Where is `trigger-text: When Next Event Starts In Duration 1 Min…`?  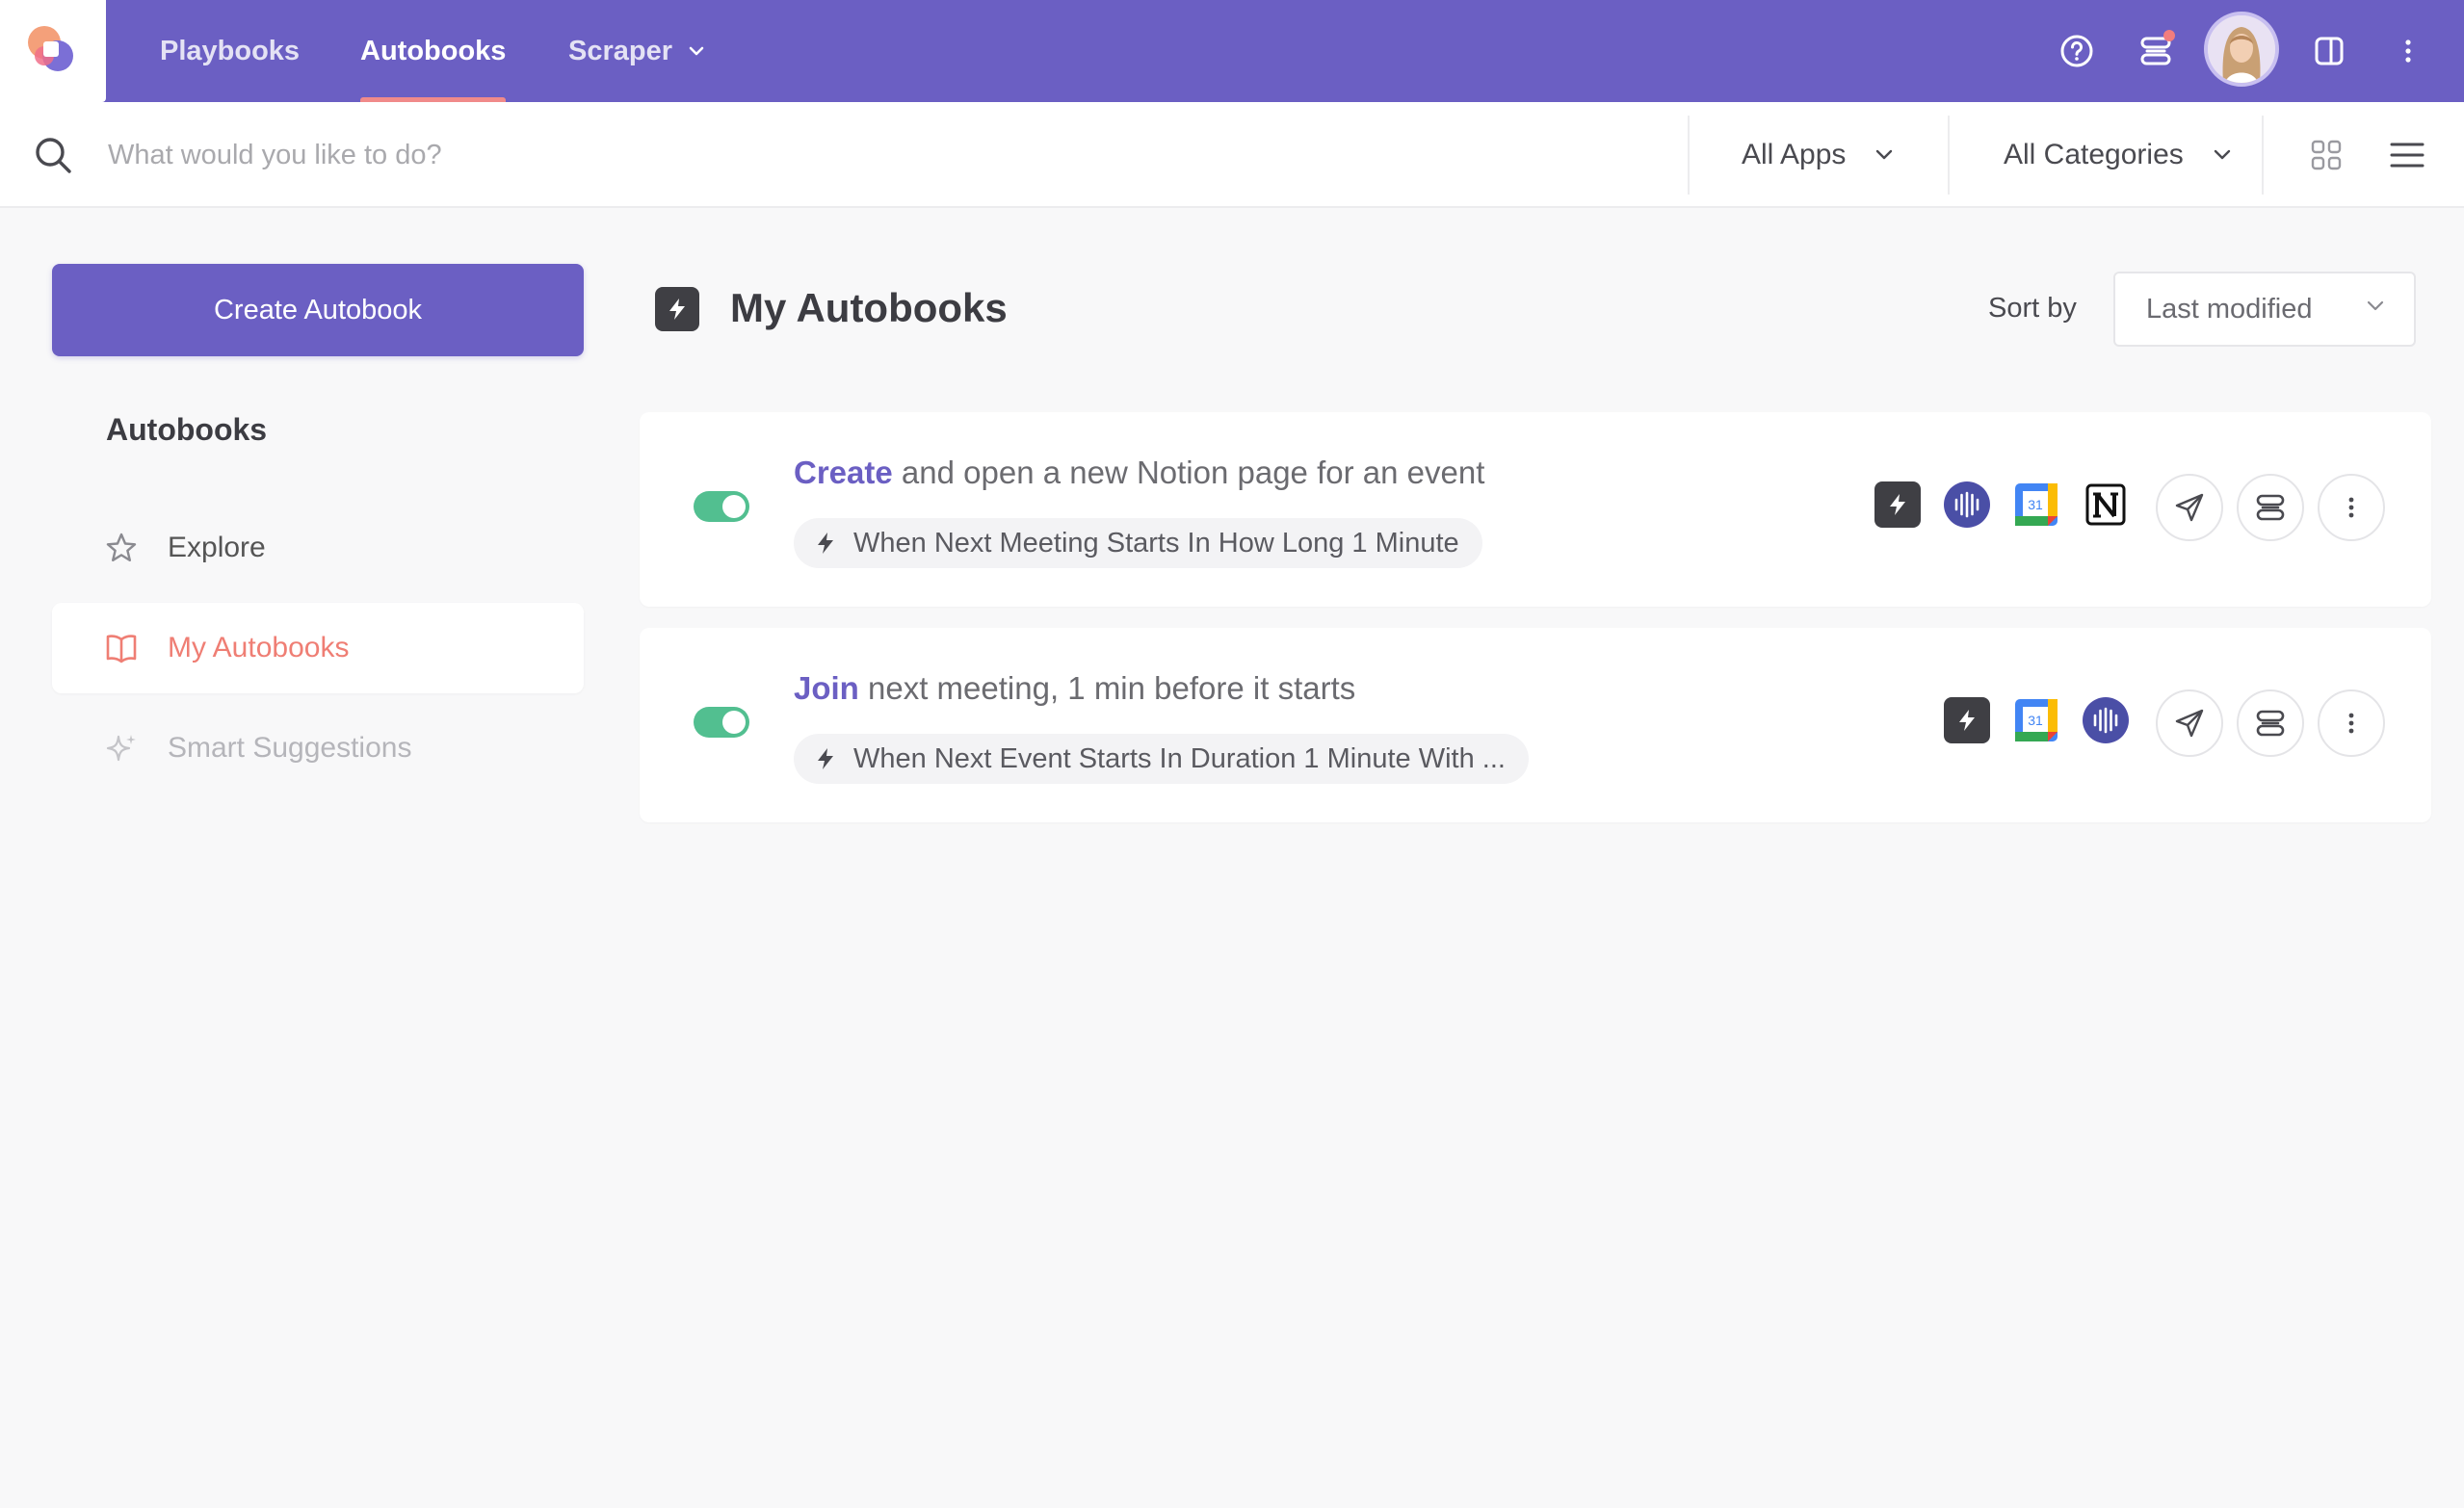
trigger-text: When Next Event Starts In Duration 1 Min… is located at coordinates (1179, 758).